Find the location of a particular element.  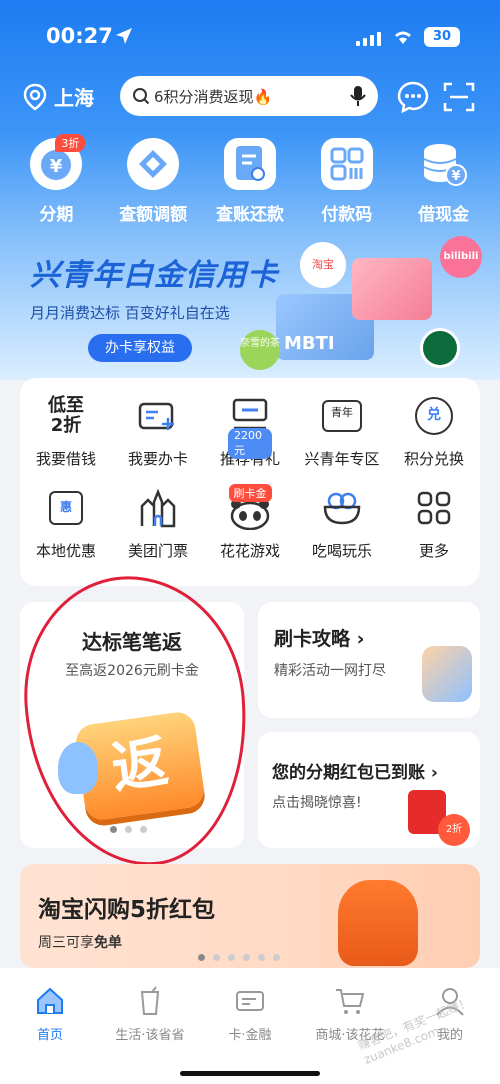

card-bonus-tag: 刷卡金 is located at coordinates (250, 493).